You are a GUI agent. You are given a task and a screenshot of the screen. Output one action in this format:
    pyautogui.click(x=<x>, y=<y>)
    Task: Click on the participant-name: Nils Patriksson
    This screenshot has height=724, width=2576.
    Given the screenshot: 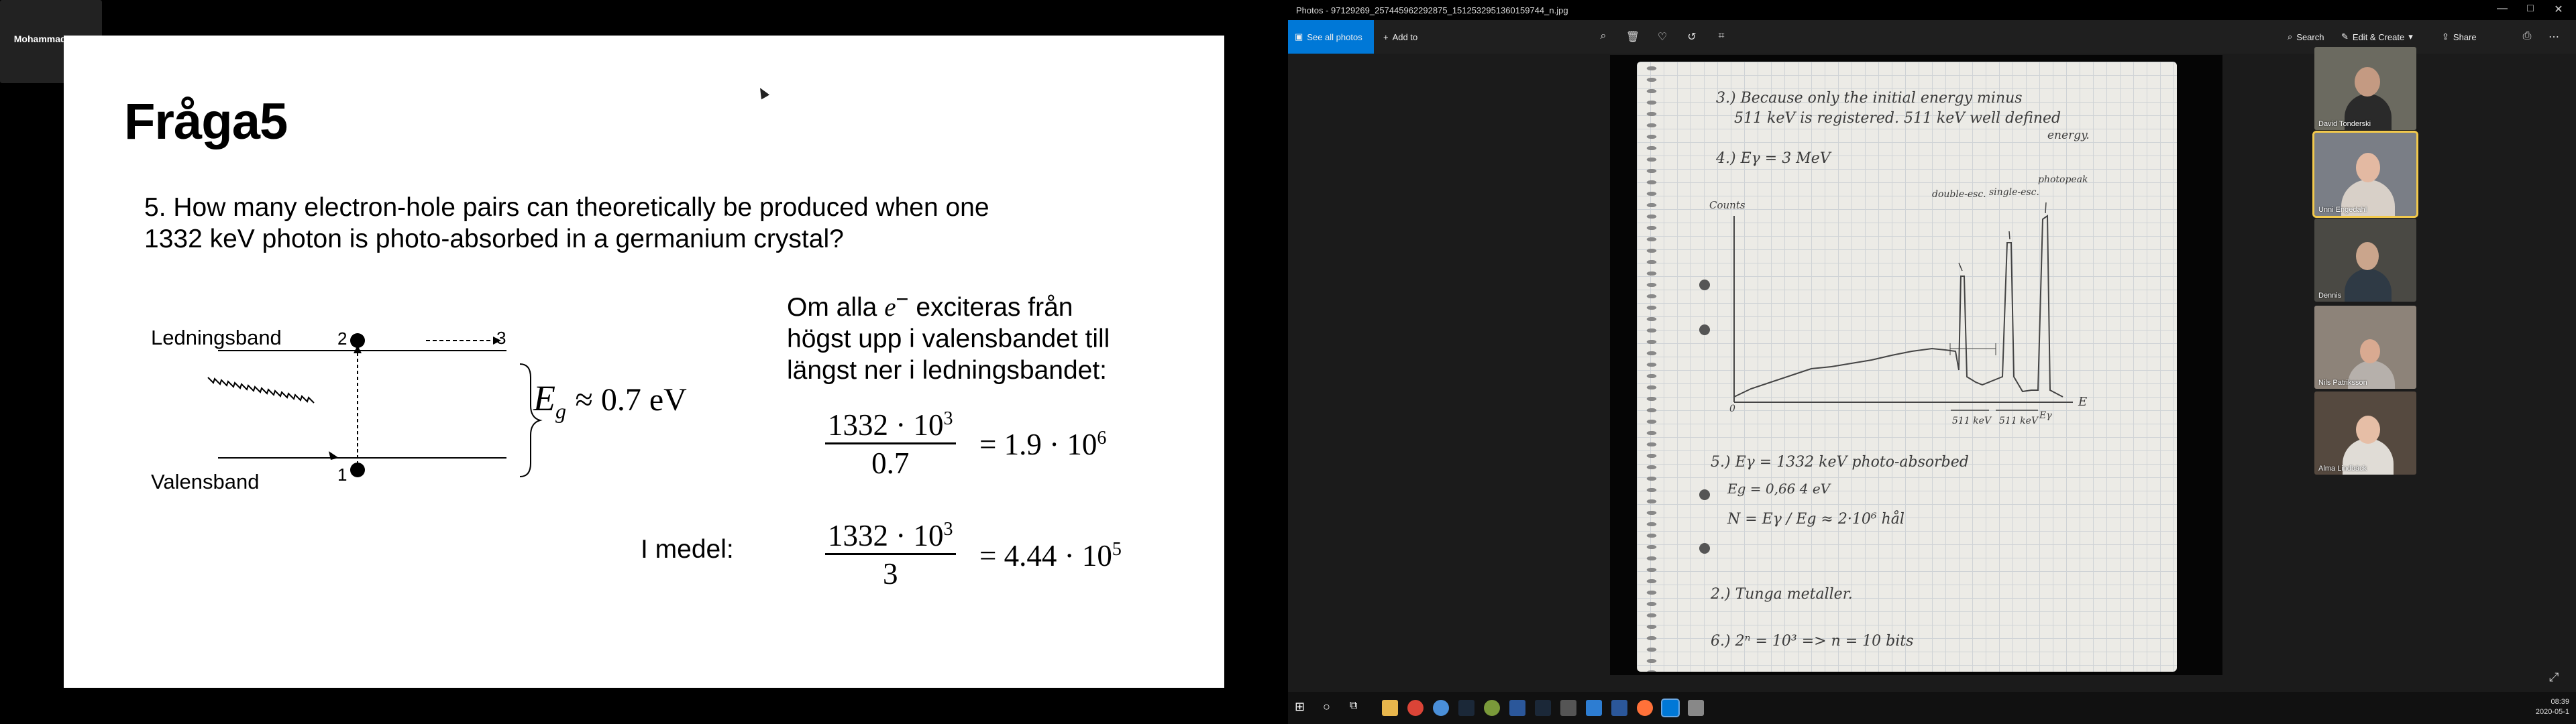 What is the action you would take?
    pyautogui.click(x=2342, y=383)
    